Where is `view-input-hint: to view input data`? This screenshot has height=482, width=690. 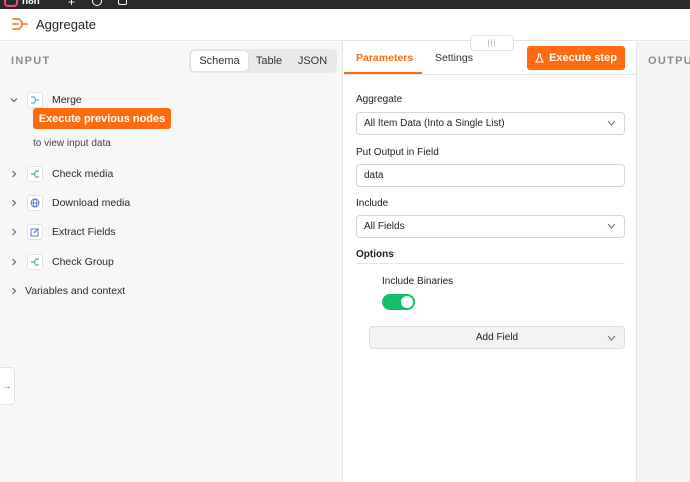
view-input-hint: to view input data is located at coordinates (72, 143).